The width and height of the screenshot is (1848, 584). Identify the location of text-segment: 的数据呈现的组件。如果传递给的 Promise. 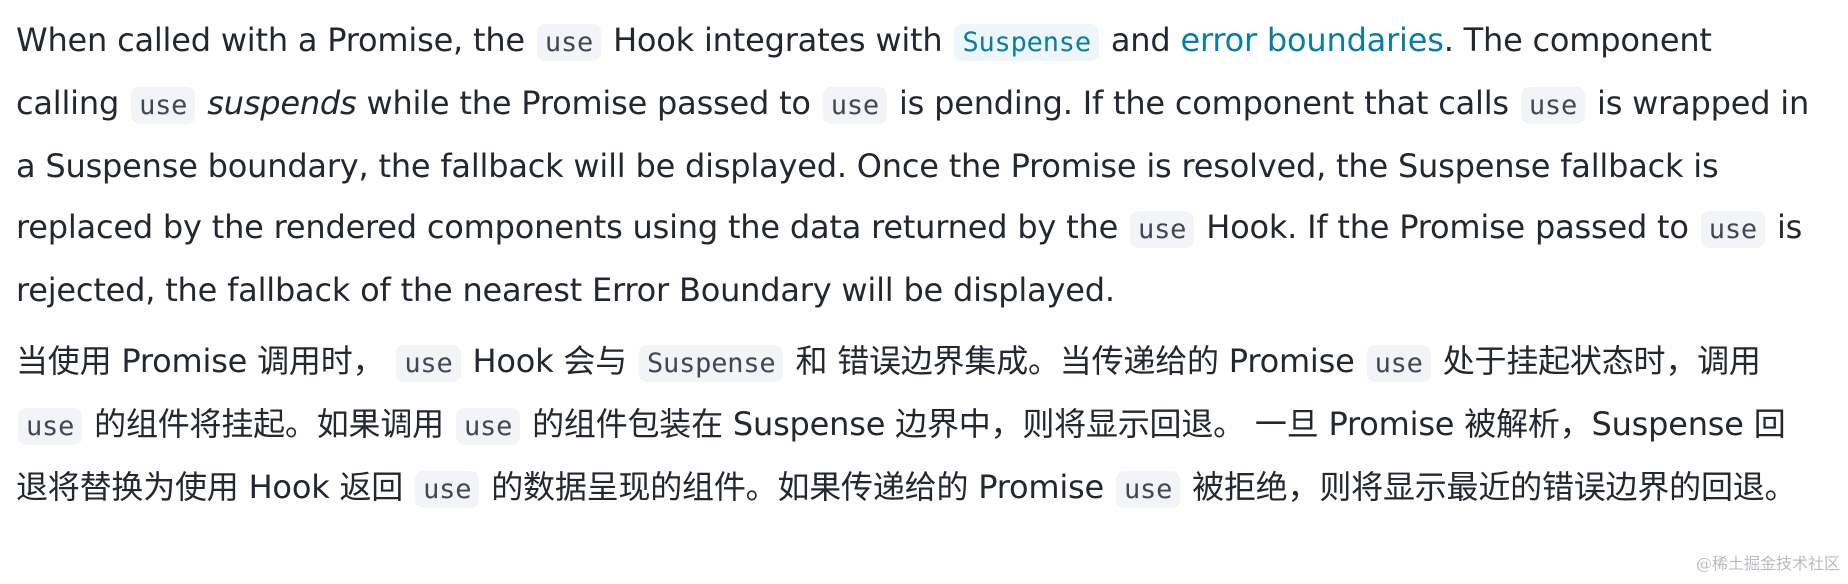
(798, 487).